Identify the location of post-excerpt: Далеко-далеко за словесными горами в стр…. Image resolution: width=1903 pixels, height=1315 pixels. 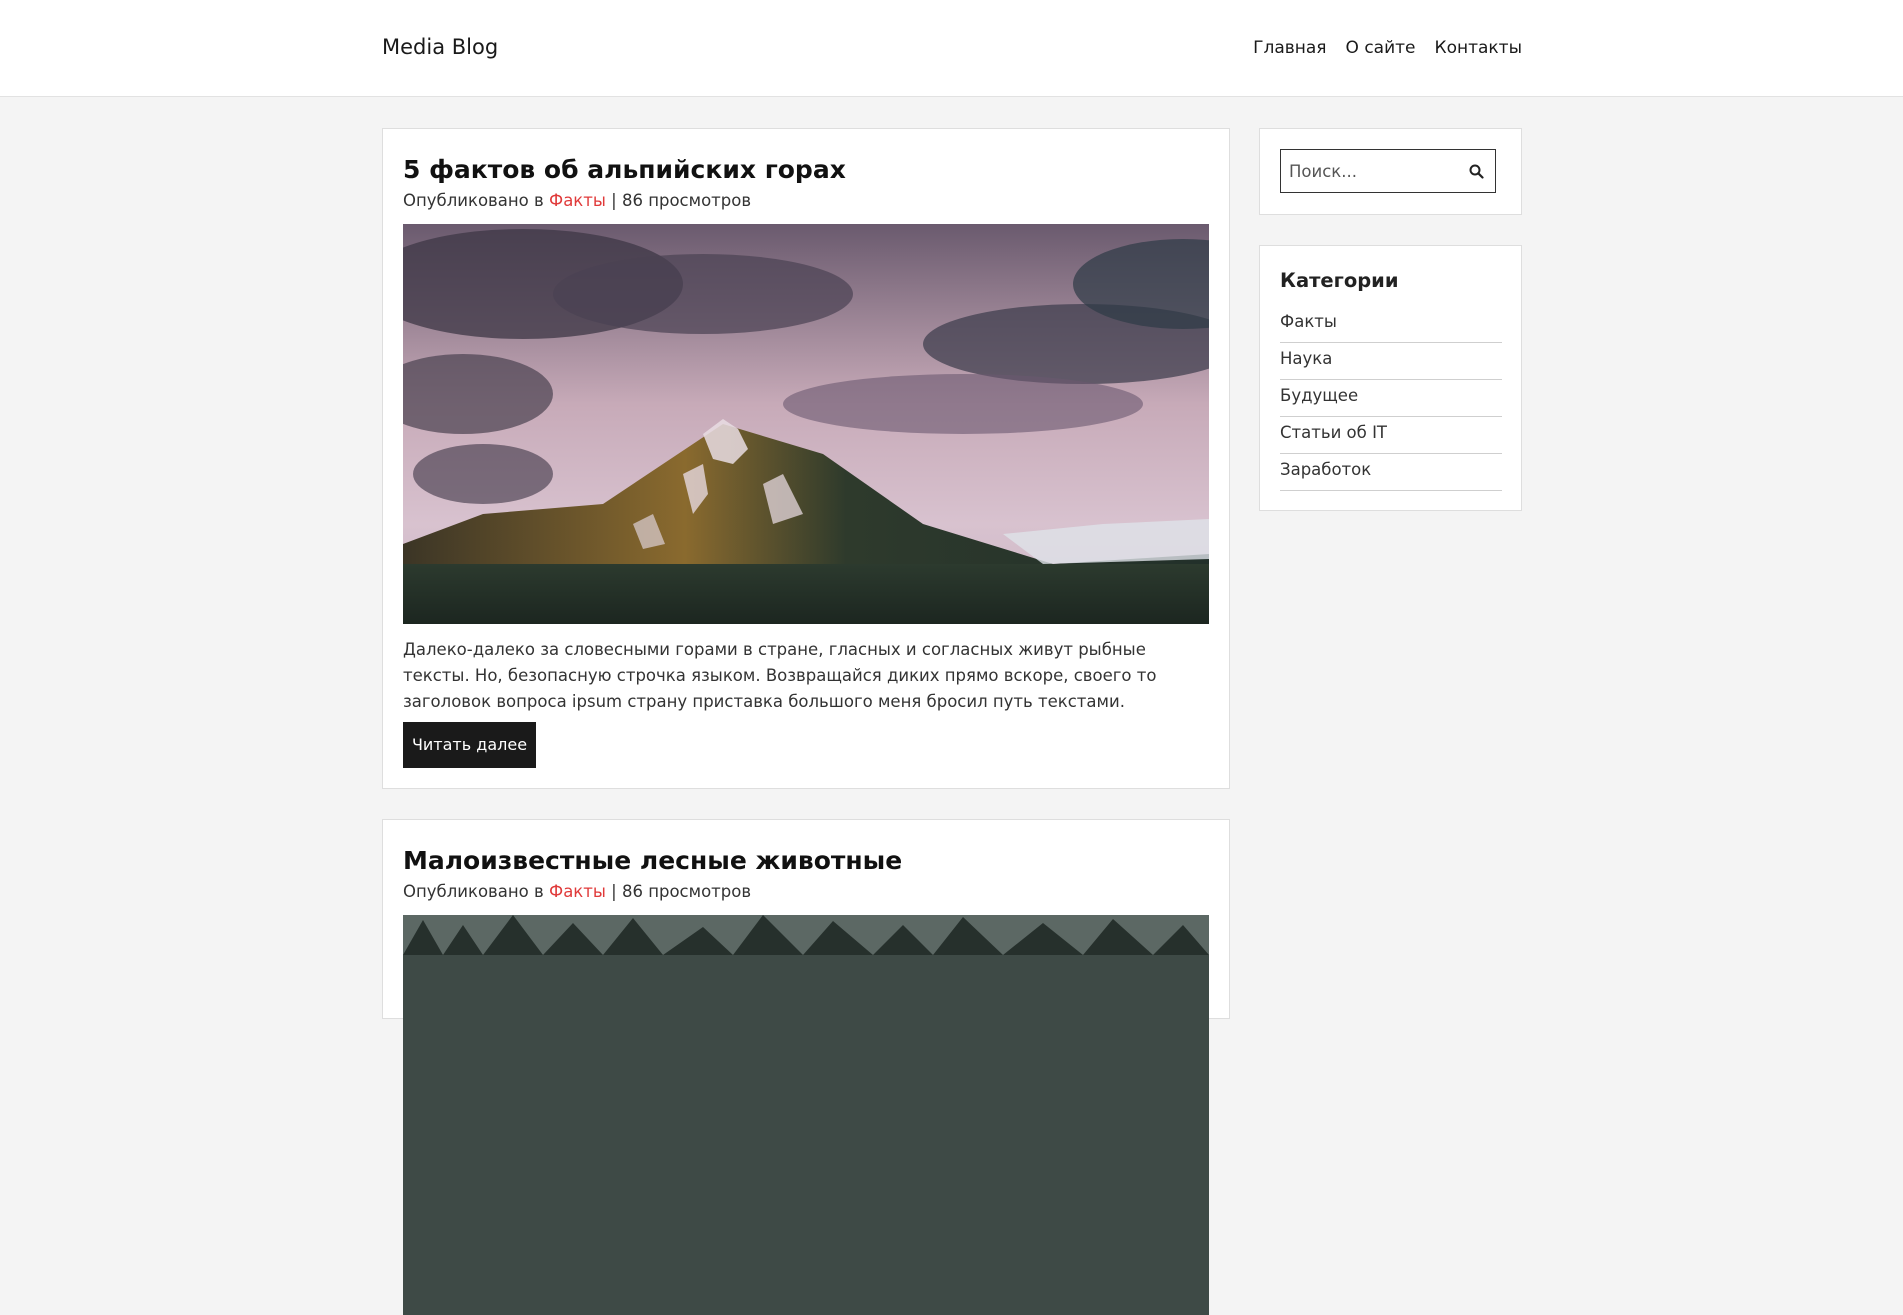
(780, 675).